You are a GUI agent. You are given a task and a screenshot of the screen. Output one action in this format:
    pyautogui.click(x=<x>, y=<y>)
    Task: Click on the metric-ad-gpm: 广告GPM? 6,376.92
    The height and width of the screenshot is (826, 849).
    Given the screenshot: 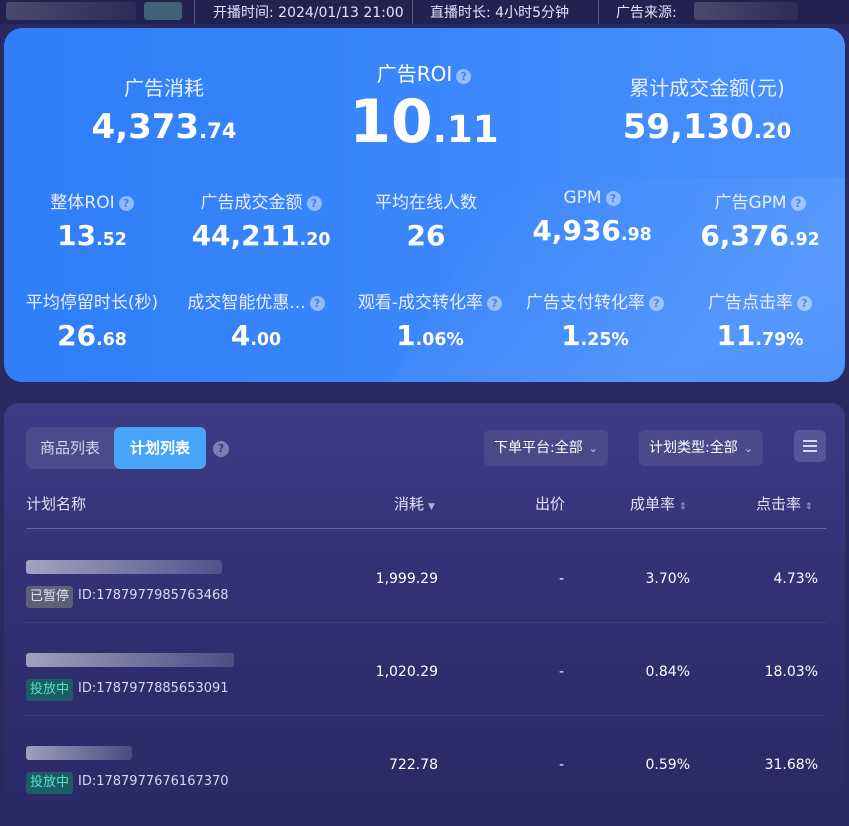 What is the action you would take?
    pyautogui.click(x=760, y=220)
    